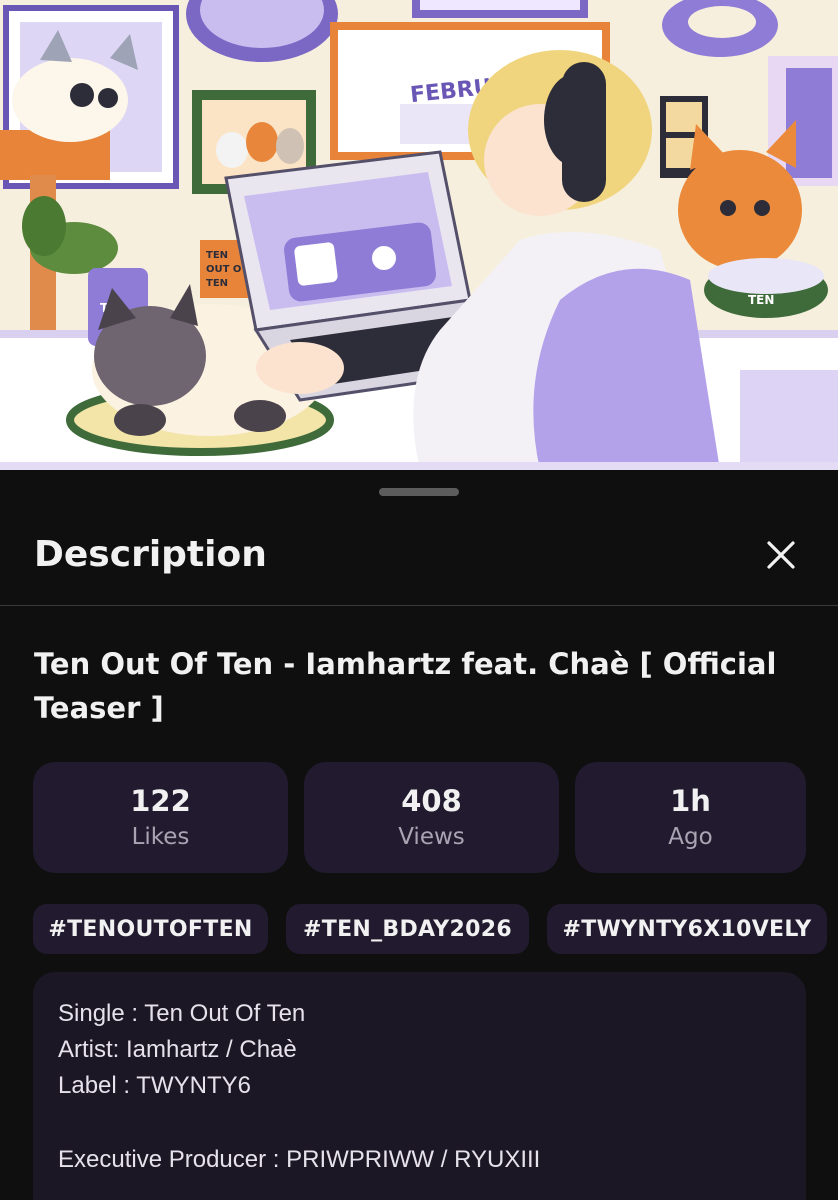 This screenshot has height=1200, width=838. I want to click on close-button, so click(781, 555).